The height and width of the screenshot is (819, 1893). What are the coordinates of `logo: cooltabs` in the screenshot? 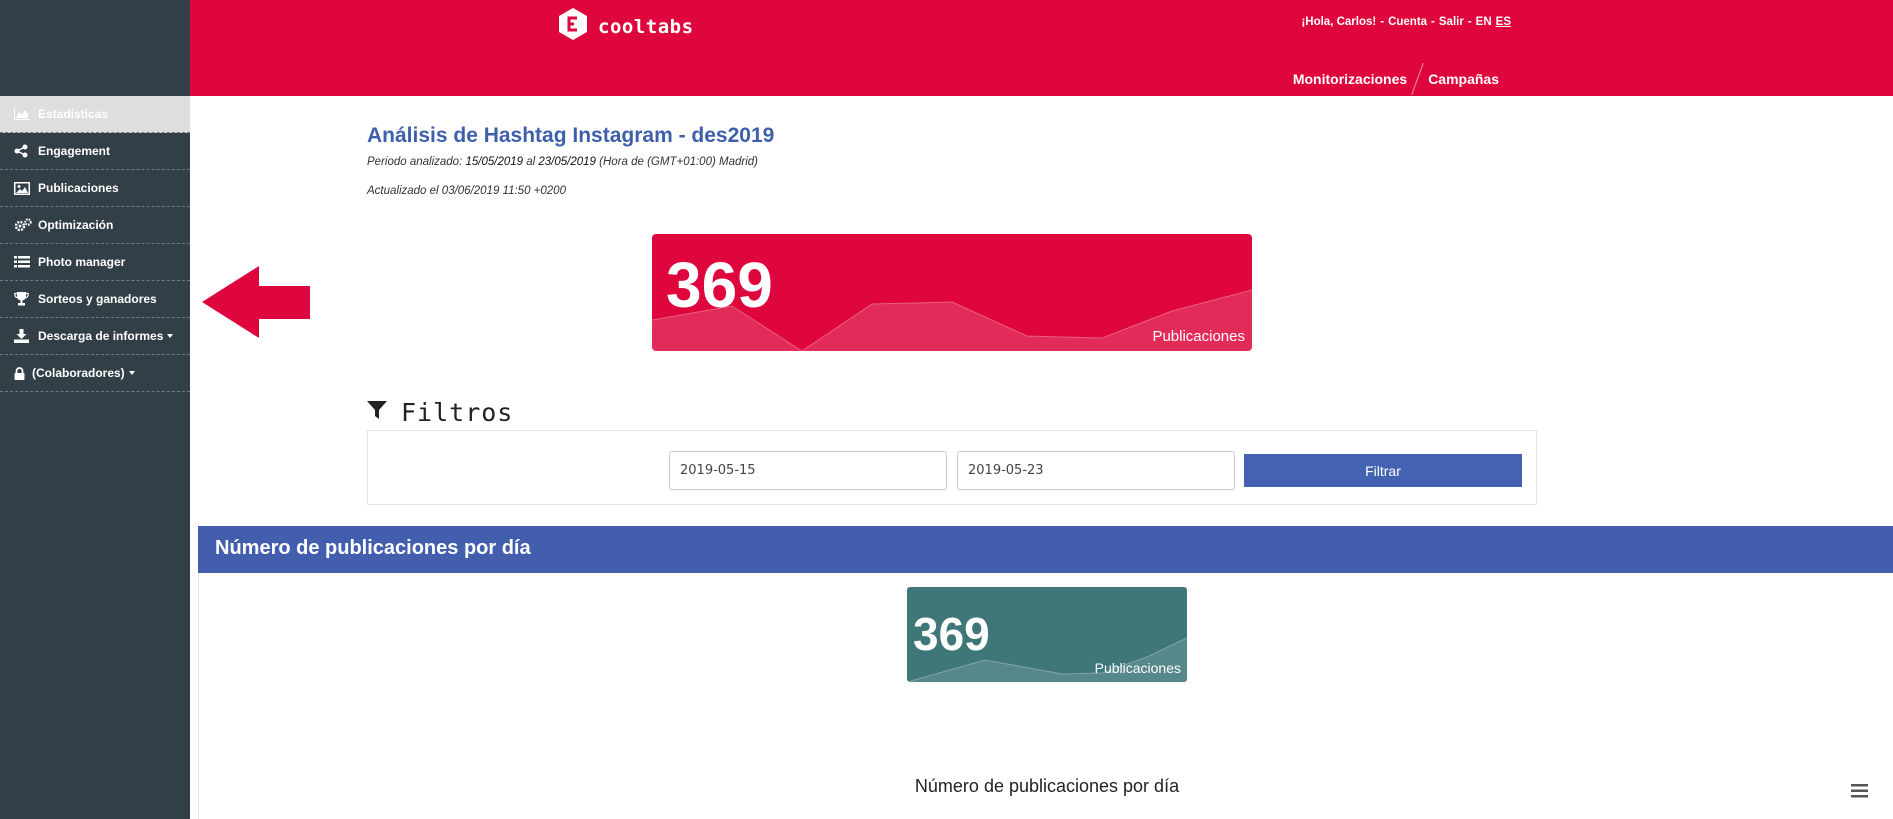 It's located at (626, 26).